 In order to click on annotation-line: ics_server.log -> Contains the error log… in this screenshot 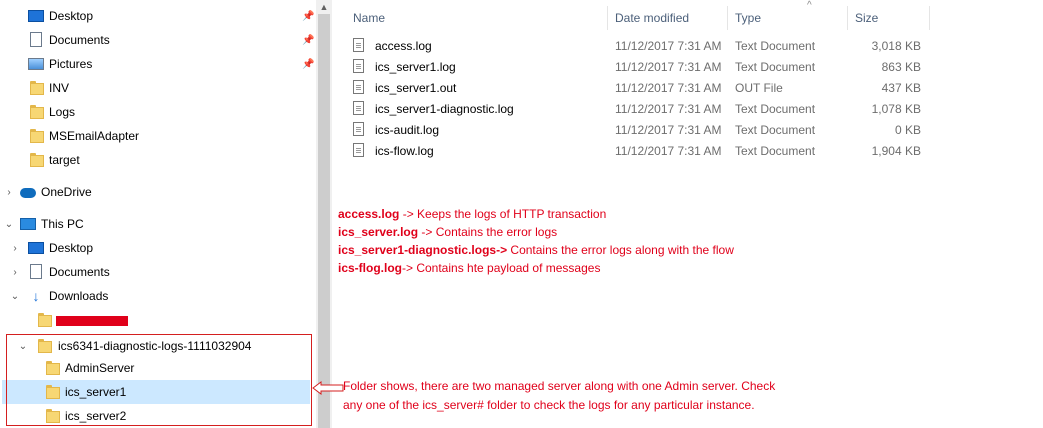, I will do `click(448, 232)`.